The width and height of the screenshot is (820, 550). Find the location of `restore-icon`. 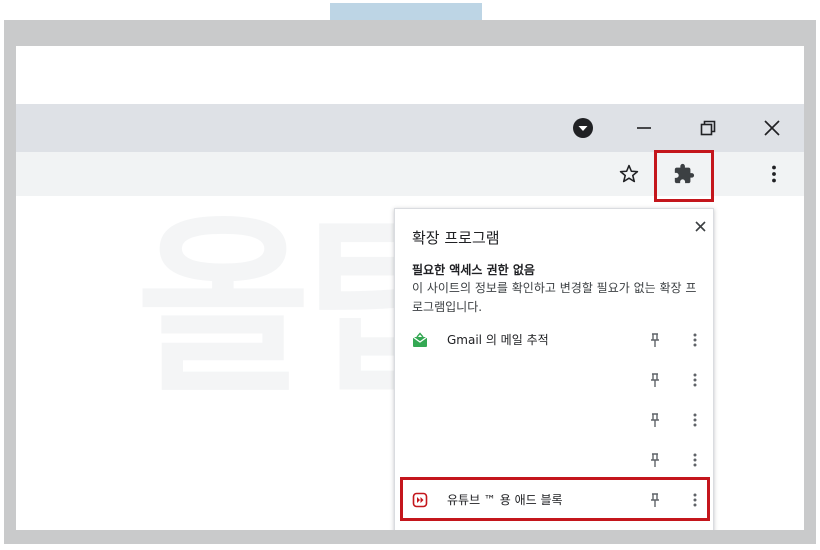

restore-icon is located at coordinates (708, 128).